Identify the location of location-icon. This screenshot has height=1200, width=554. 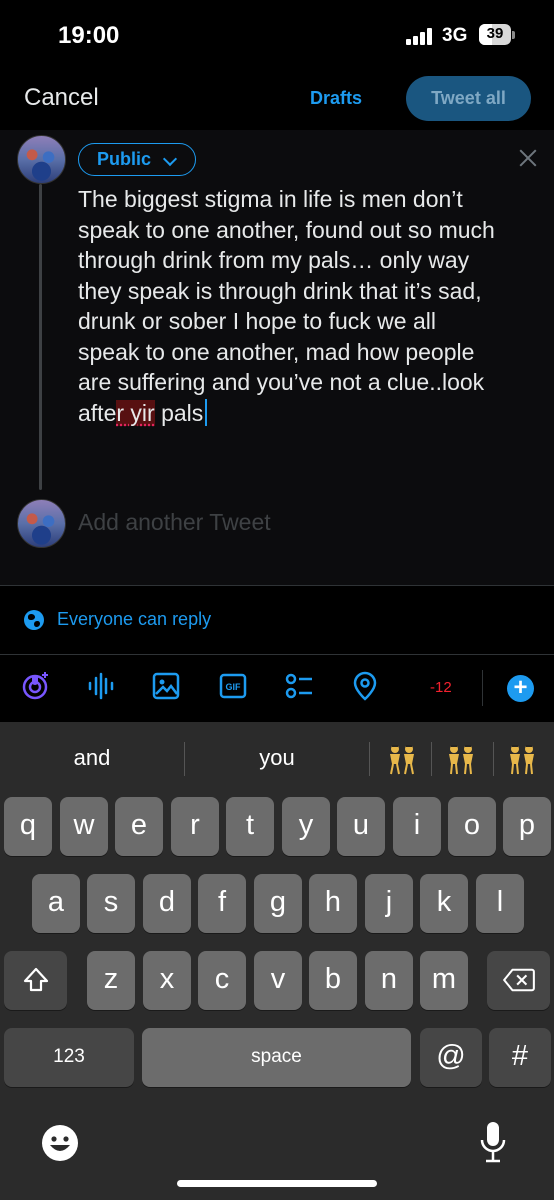
(365, 686).